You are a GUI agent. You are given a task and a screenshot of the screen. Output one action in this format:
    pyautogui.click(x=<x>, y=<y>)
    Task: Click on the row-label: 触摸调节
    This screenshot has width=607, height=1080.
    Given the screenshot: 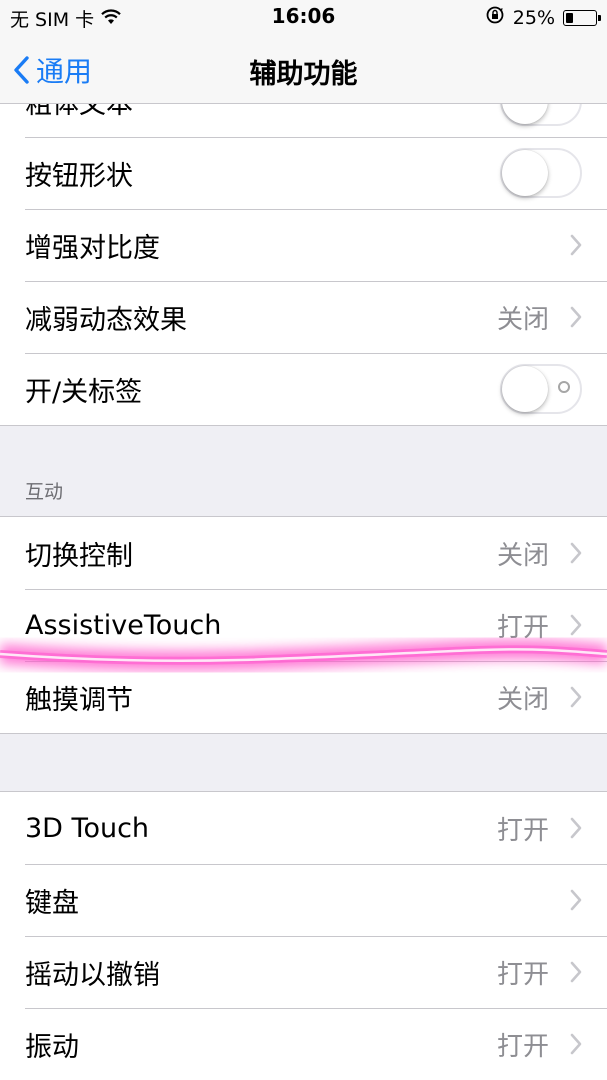 What is the action you would take?
    pyautogui.click(x=79, y=700)
    